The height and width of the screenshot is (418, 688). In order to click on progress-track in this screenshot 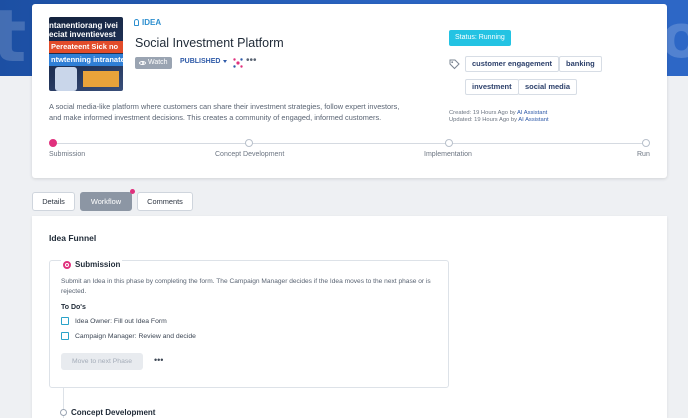, I will do `click(349, 143)`.